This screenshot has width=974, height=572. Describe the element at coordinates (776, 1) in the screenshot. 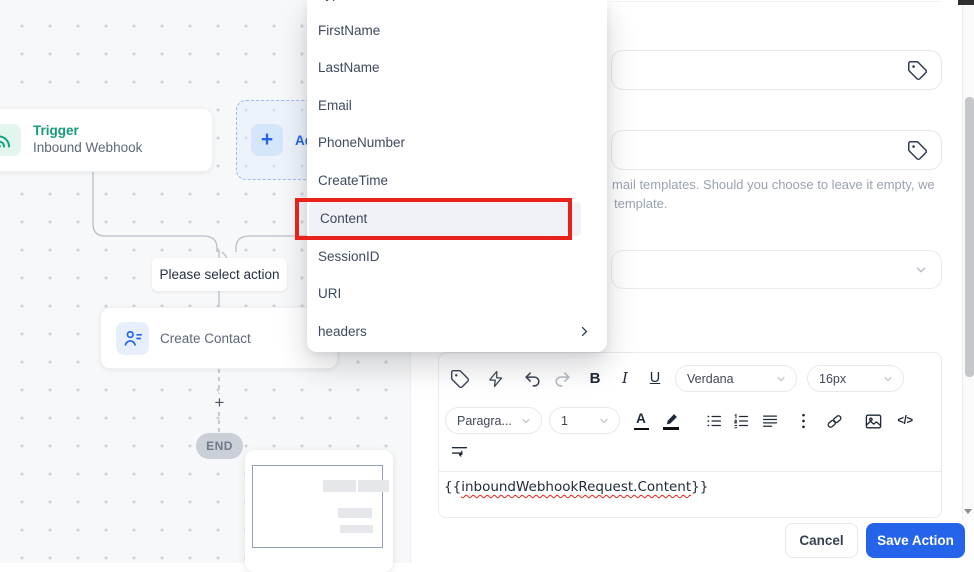

I see `panel-divider` at that location.